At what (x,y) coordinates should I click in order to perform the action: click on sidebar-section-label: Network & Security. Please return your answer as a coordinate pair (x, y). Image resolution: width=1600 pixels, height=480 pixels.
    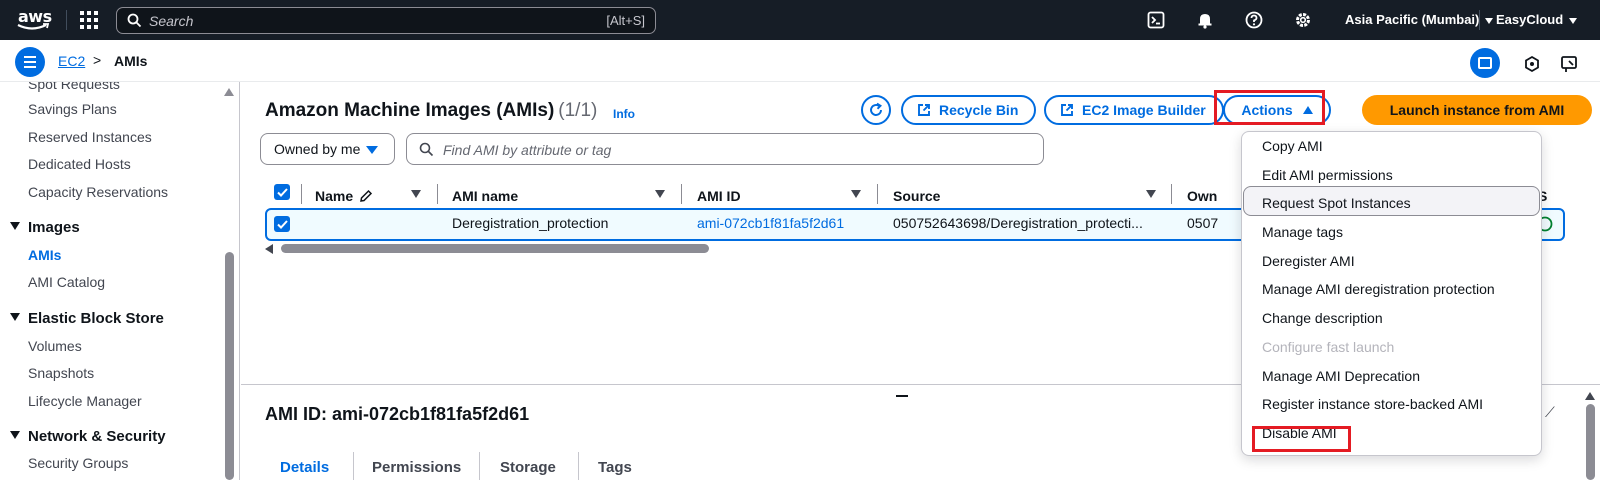
    Looking at the image, I should click on (97, 436).